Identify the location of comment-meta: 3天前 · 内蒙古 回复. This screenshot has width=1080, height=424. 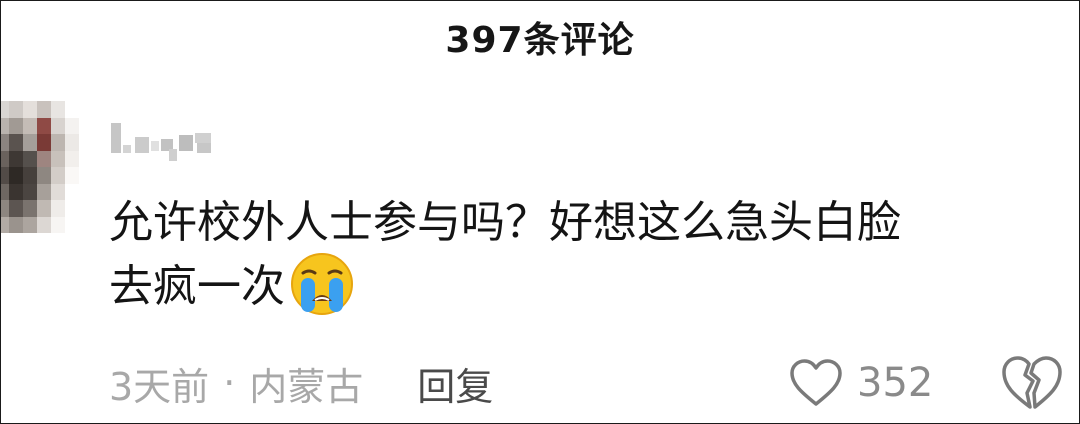
(301, 383).